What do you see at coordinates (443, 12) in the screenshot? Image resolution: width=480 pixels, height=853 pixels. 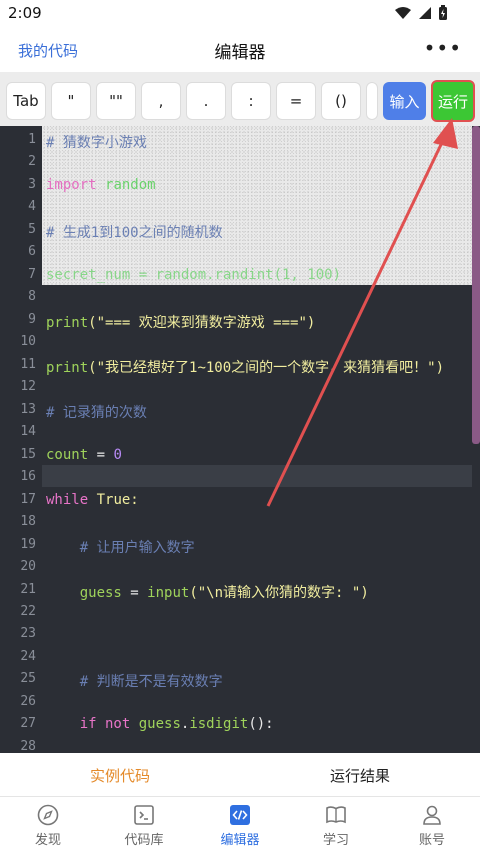 I see `battery-icon` at bounding box center [443, 12].